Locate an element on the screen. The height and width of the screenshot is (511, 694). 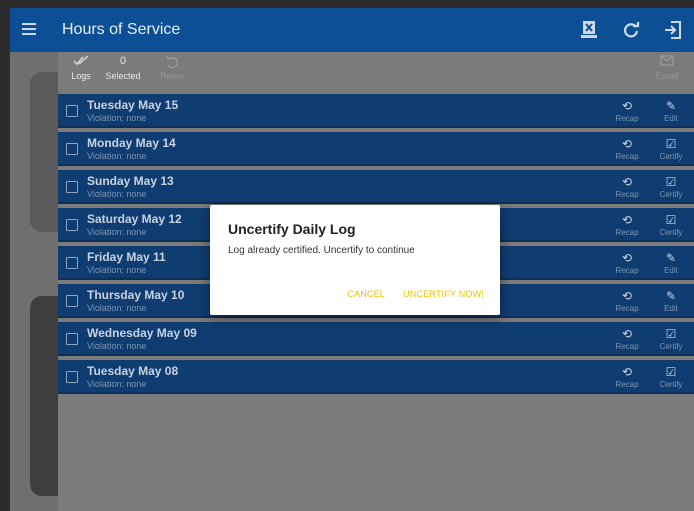
log-date: Thursday May 10 is located at coordinates (136, 295).